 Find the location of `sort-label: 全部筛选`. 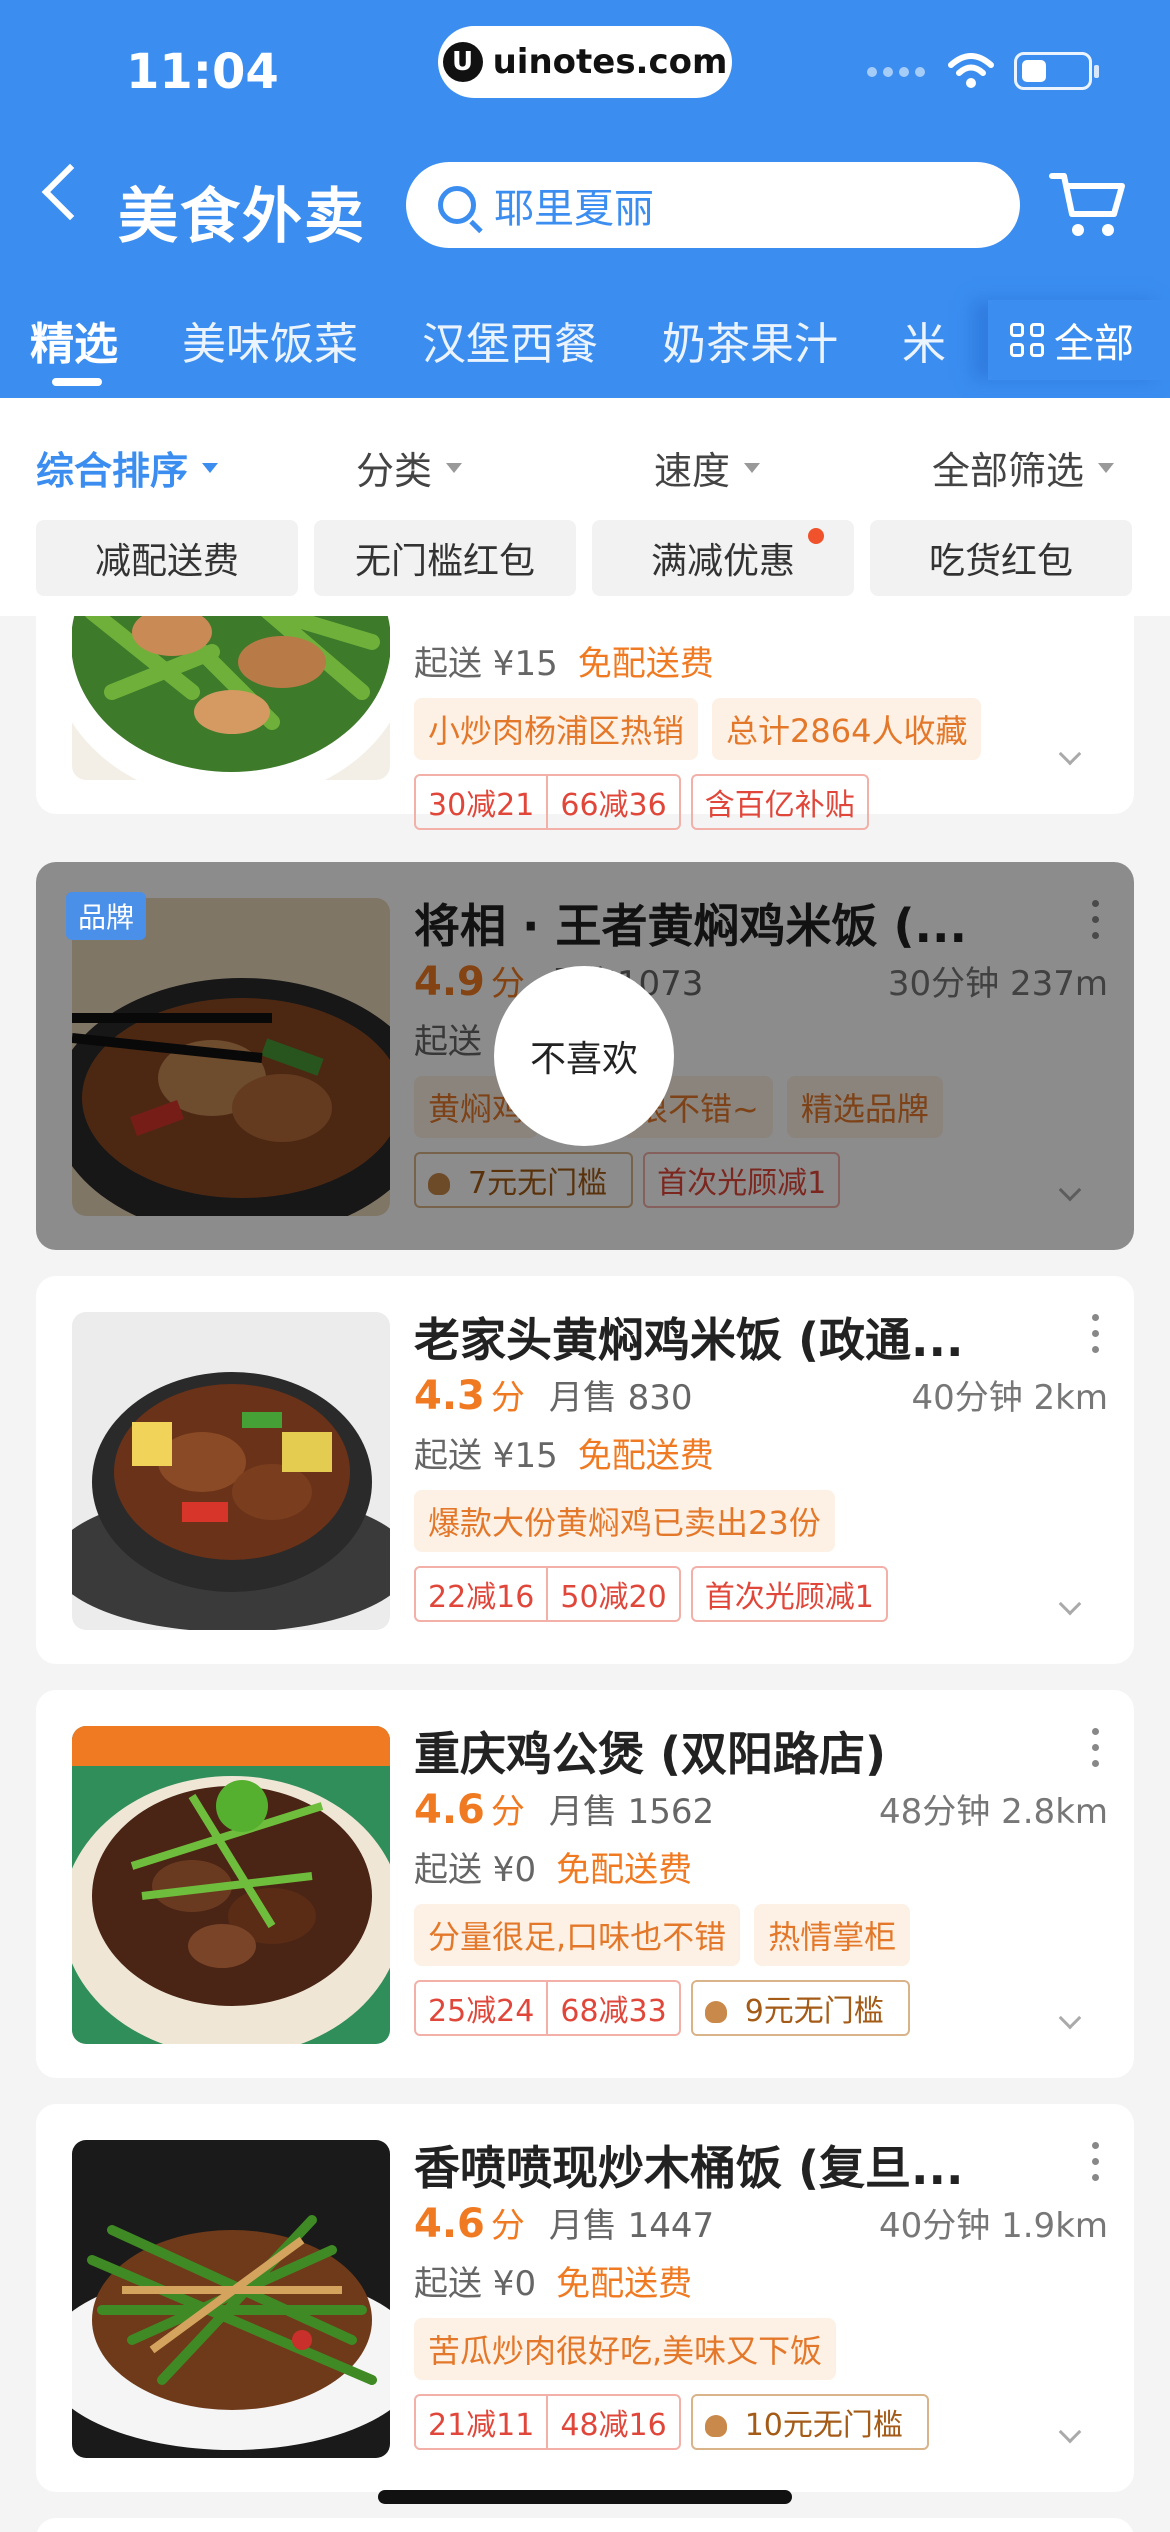

sort-label: 全部筛选 is located at coordinates (1008, 471).